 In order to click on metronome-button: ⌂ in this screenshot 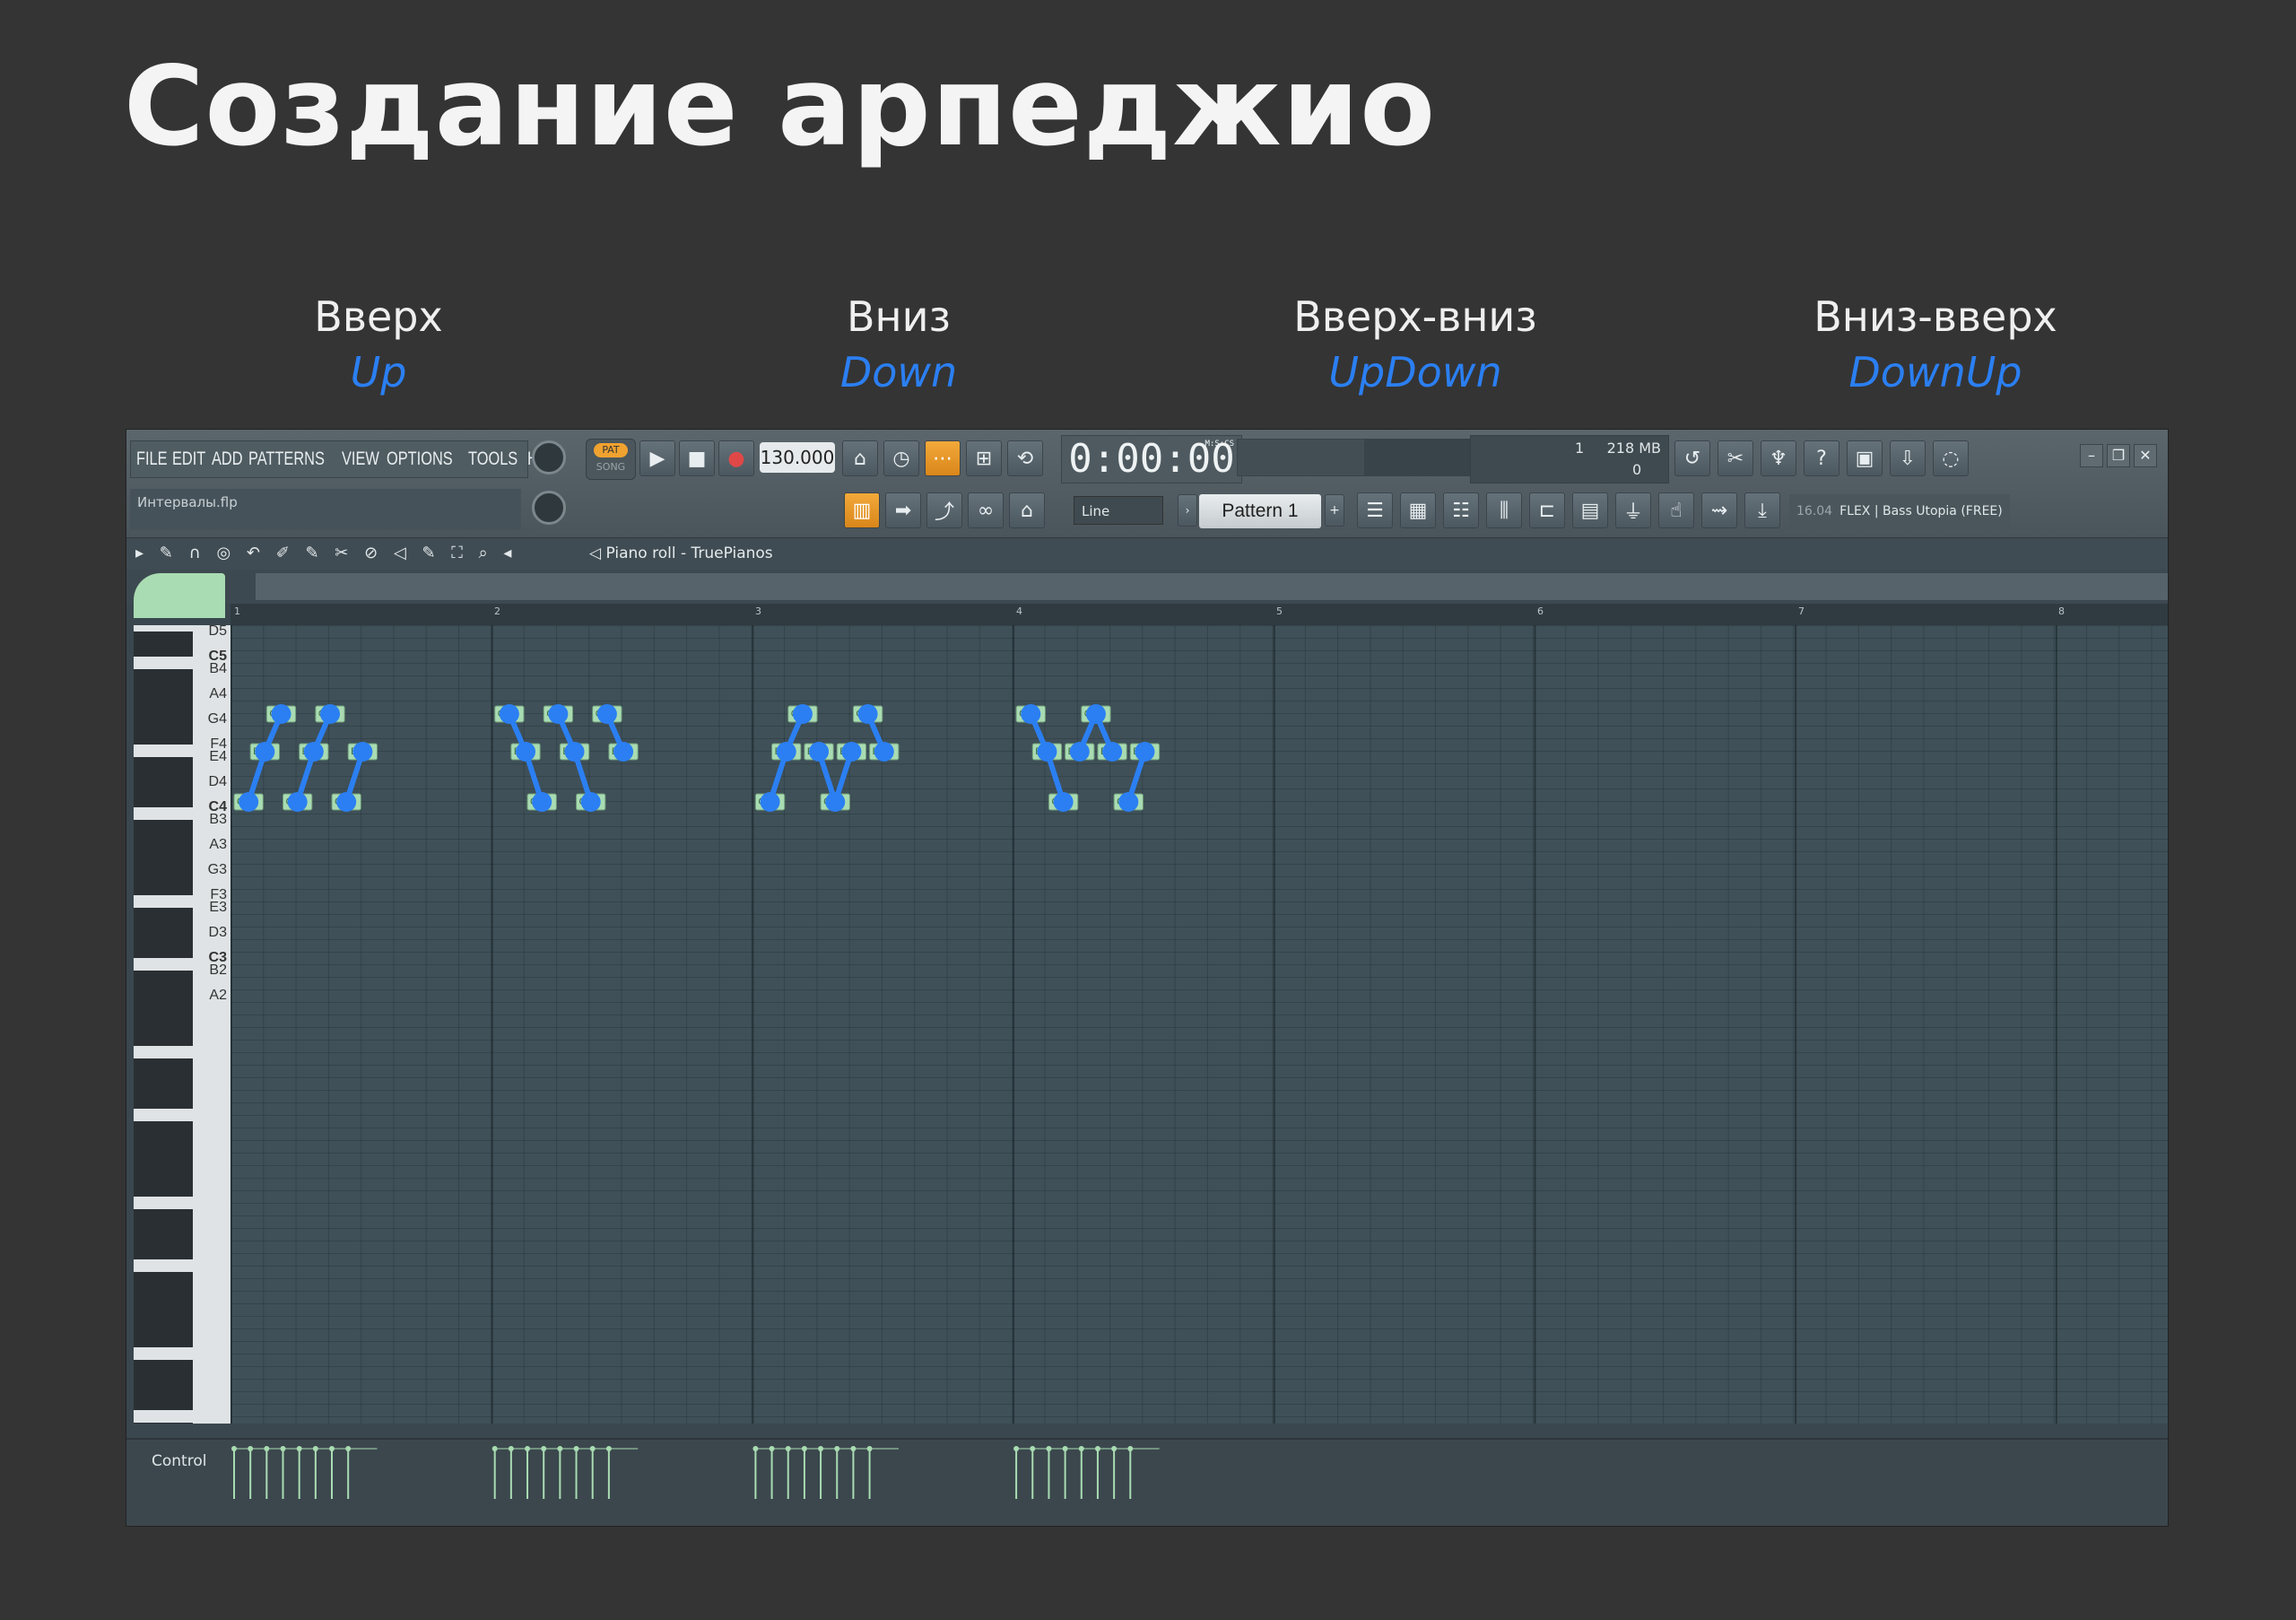, I will do `click(860, 458)`.